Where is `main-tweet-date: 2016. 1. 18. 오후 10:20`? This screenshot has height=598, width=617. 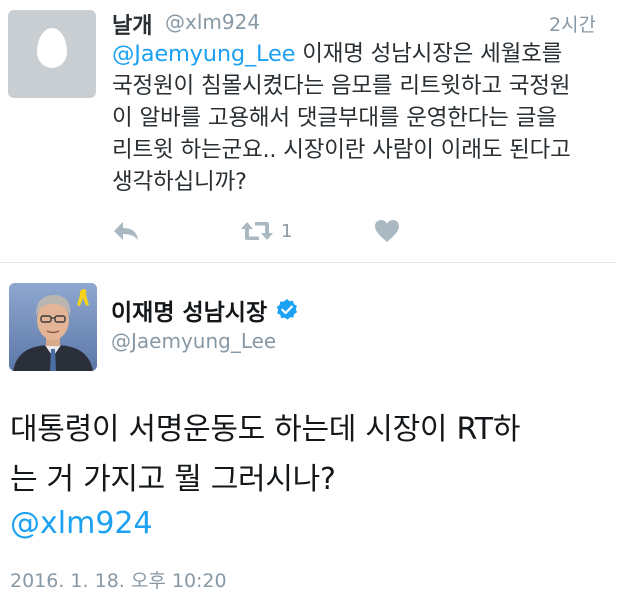
main-tweet-date: 2016. 1. 18. 오후 10:20 is located at coordinates (118, 579).